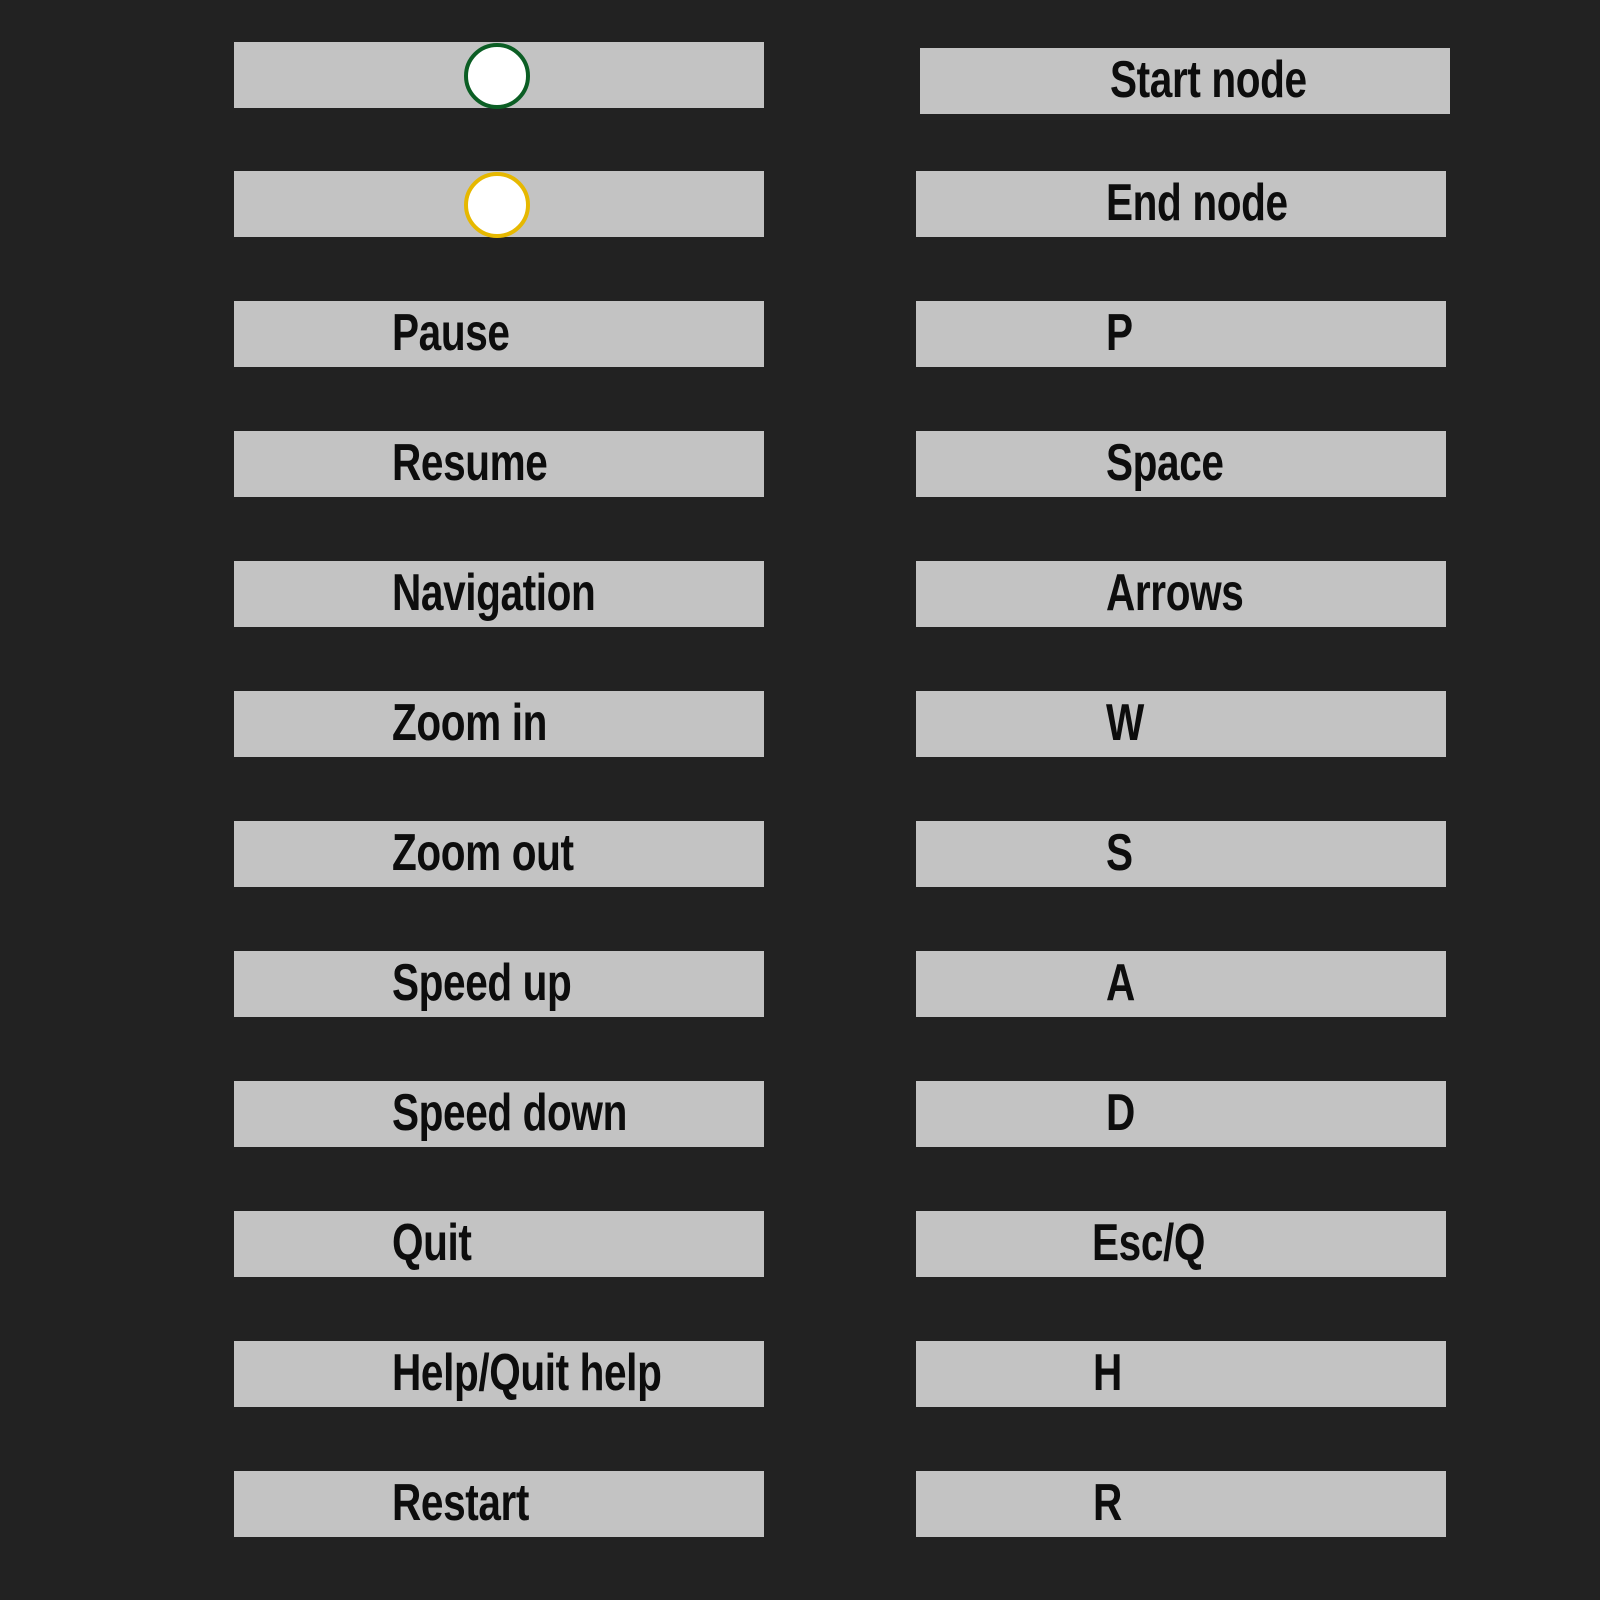 The width and height of the screenshot is (1600, 1600). Describe the element at coordinates (469, 722) in the screenshot. I see `action-label: Zoom in` at that location.